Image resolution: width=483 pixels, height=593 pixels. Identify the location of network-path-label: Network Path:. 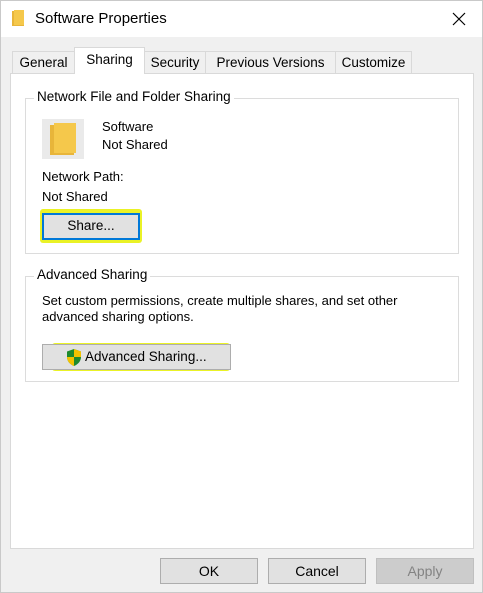
(83, 176).